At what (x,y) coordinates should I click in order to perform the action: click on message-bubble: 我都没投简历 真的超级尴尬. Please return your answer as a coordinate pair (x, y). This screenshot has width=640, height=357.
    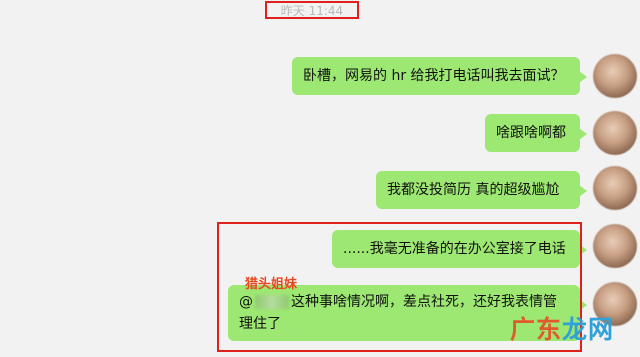
    Looking at the image, I should click on (481, 190).